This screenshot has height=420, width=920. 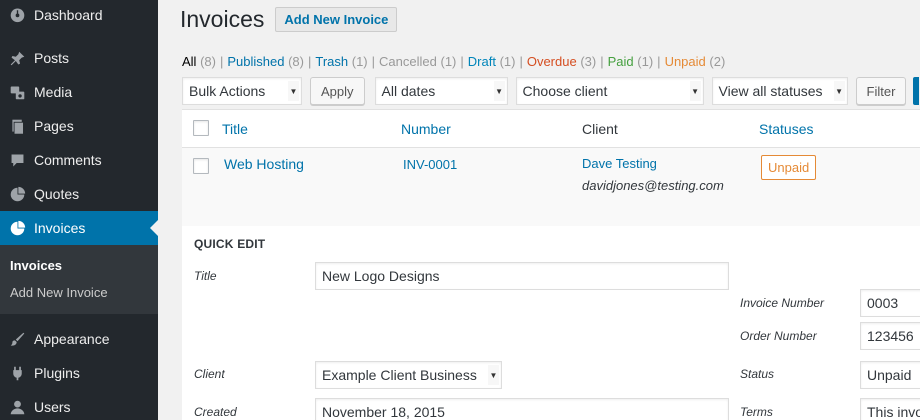 I want to click on submenu-item-invoices: Invoices, so click(x=79, y=265).